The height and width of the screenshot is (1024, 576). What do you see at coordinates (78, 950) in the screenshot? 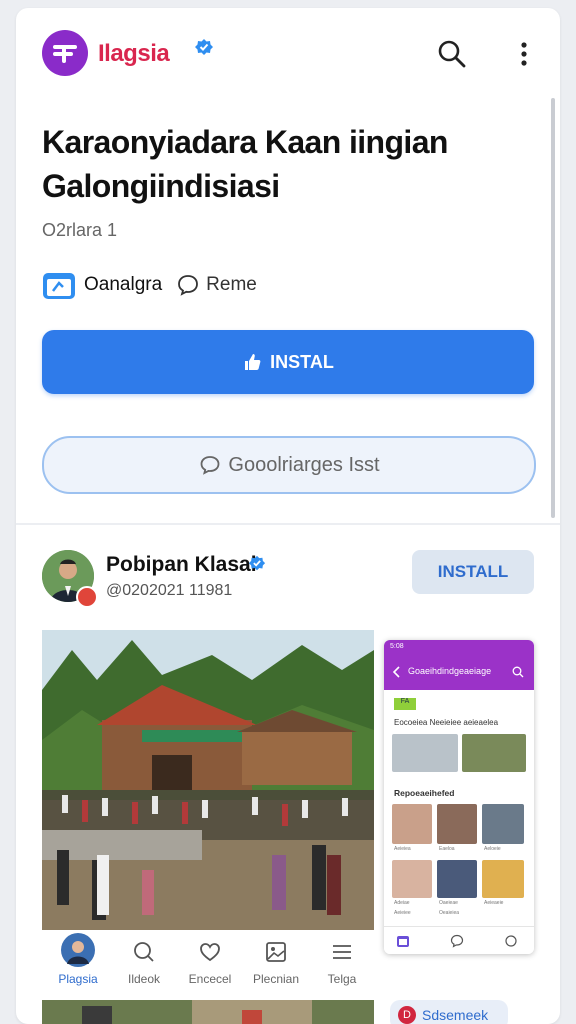
I see `avatar-icon` at bounding box center [78, 950].